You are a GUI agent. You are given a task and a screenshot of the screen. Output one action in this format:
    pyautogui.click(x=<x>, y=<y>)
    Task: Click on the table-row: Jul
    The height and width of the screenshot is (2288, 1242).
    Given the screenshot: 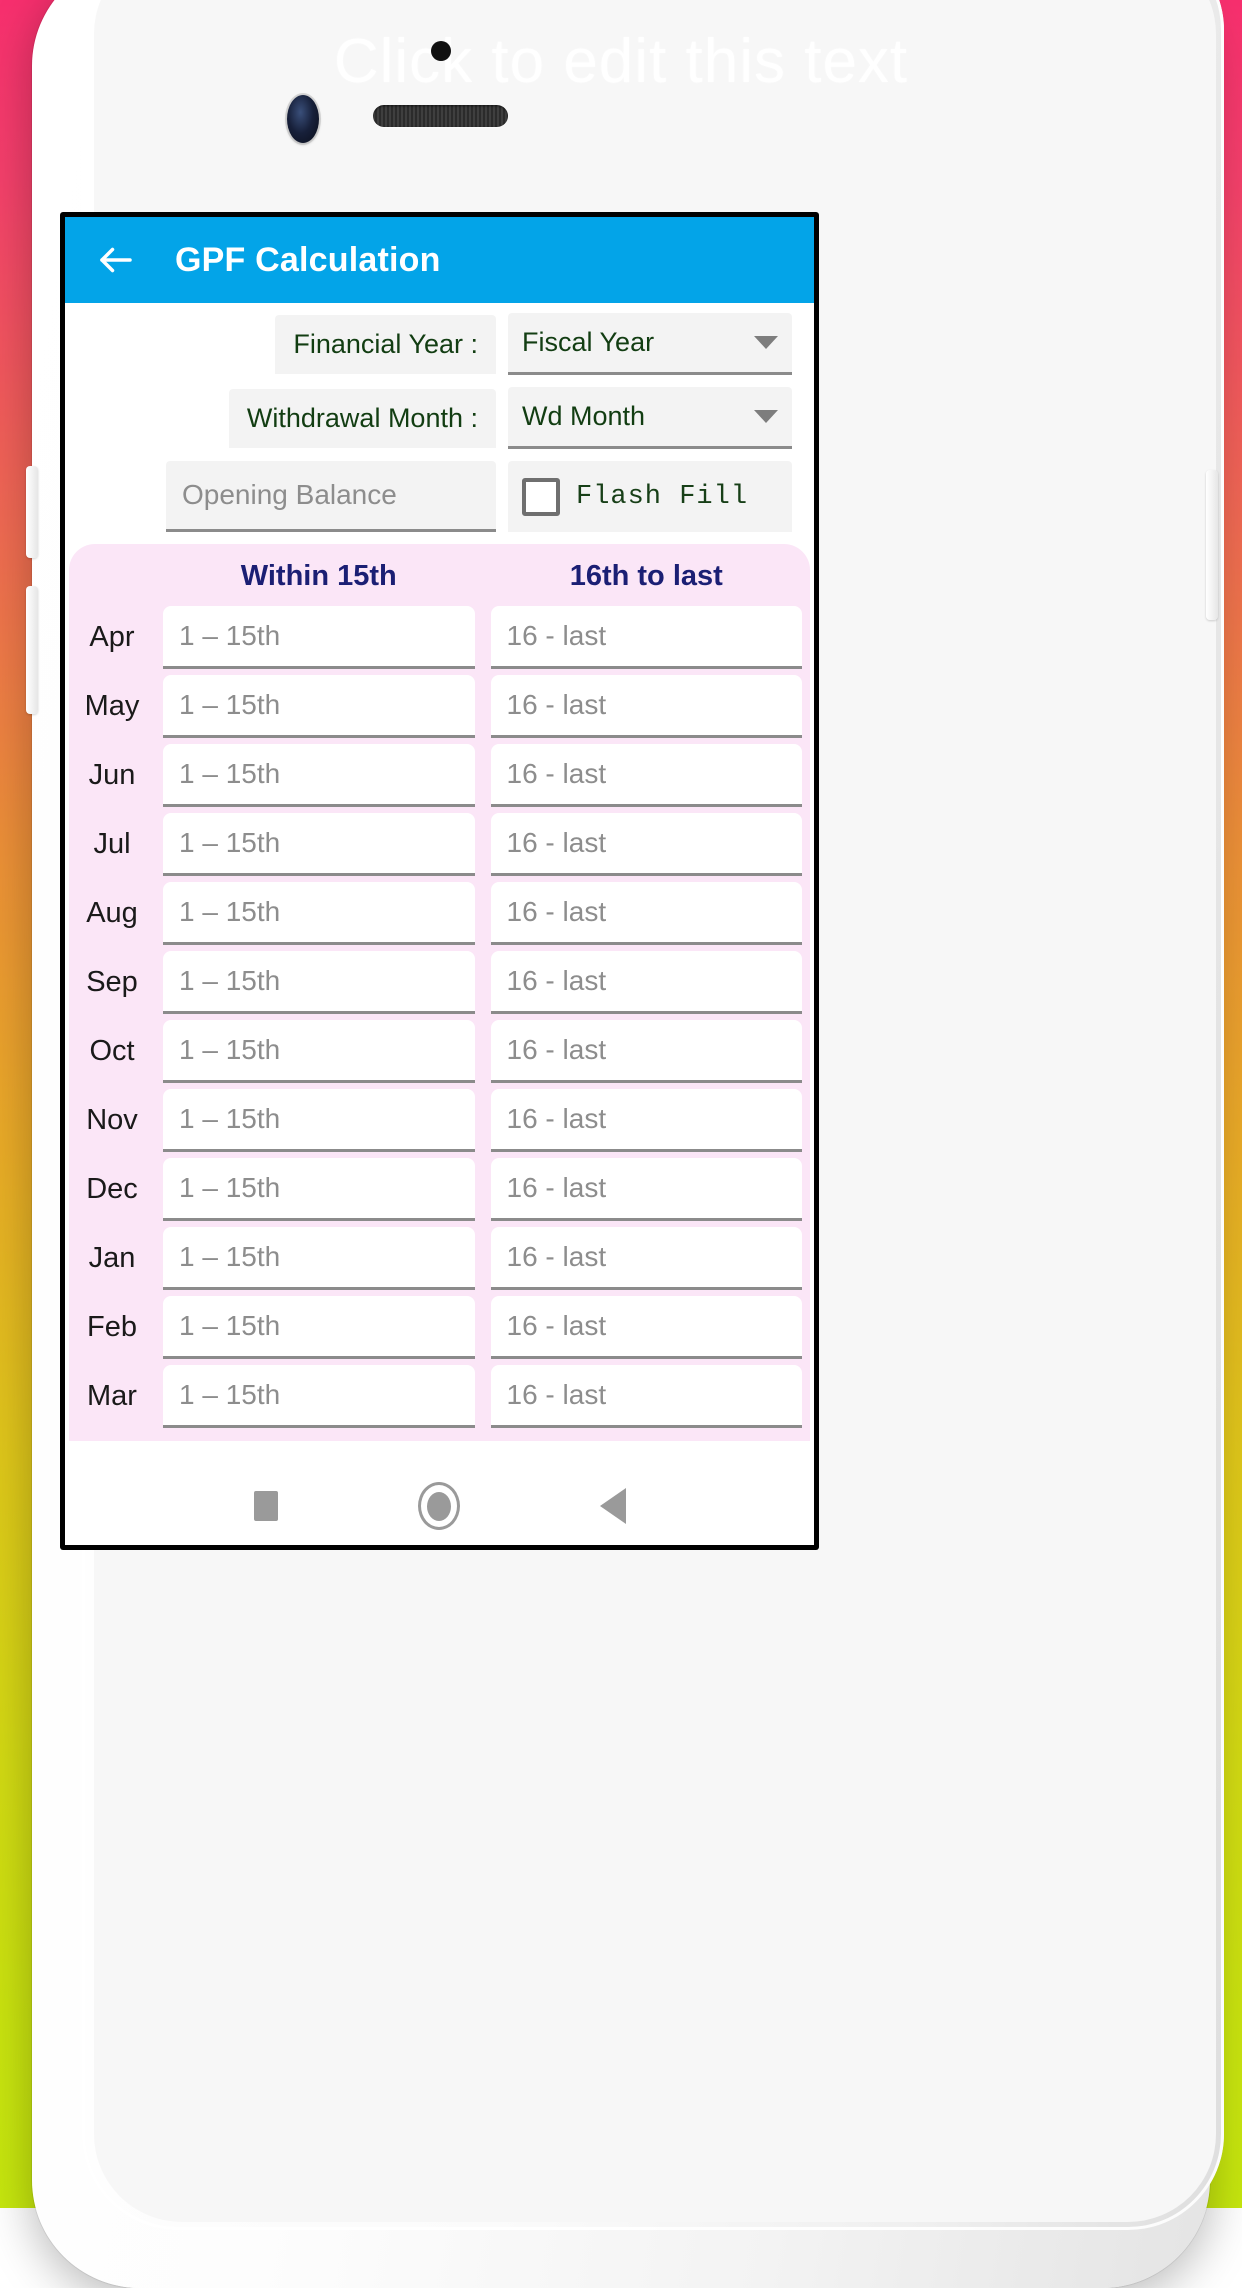 What is the action you would take?
    pyautogui.click(x=439, y=844)
    